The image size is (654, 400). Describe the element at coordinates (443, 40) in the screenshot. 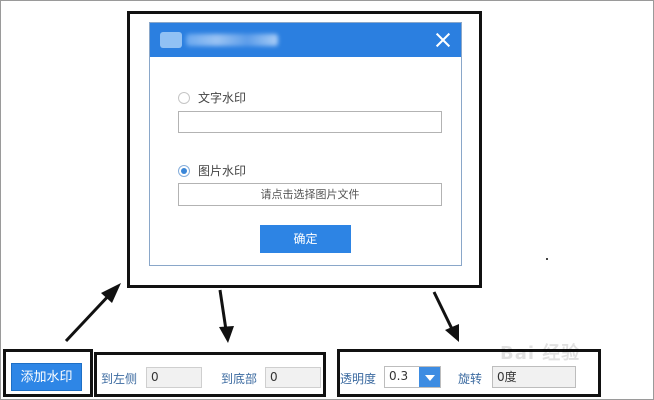

I see `close-icon` at that location.